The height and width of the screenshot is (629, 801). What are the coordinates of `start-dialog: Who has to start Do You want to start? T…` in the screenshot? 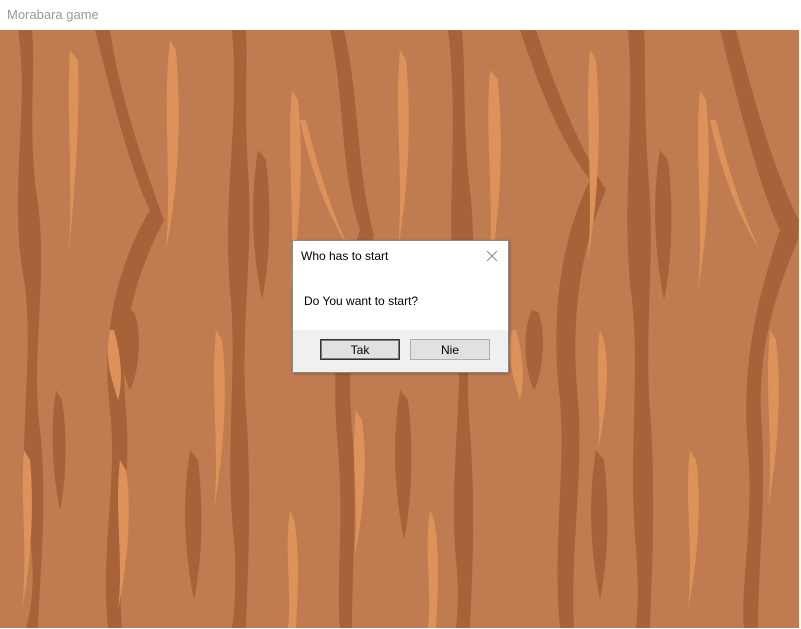 It's located at (400, 306).